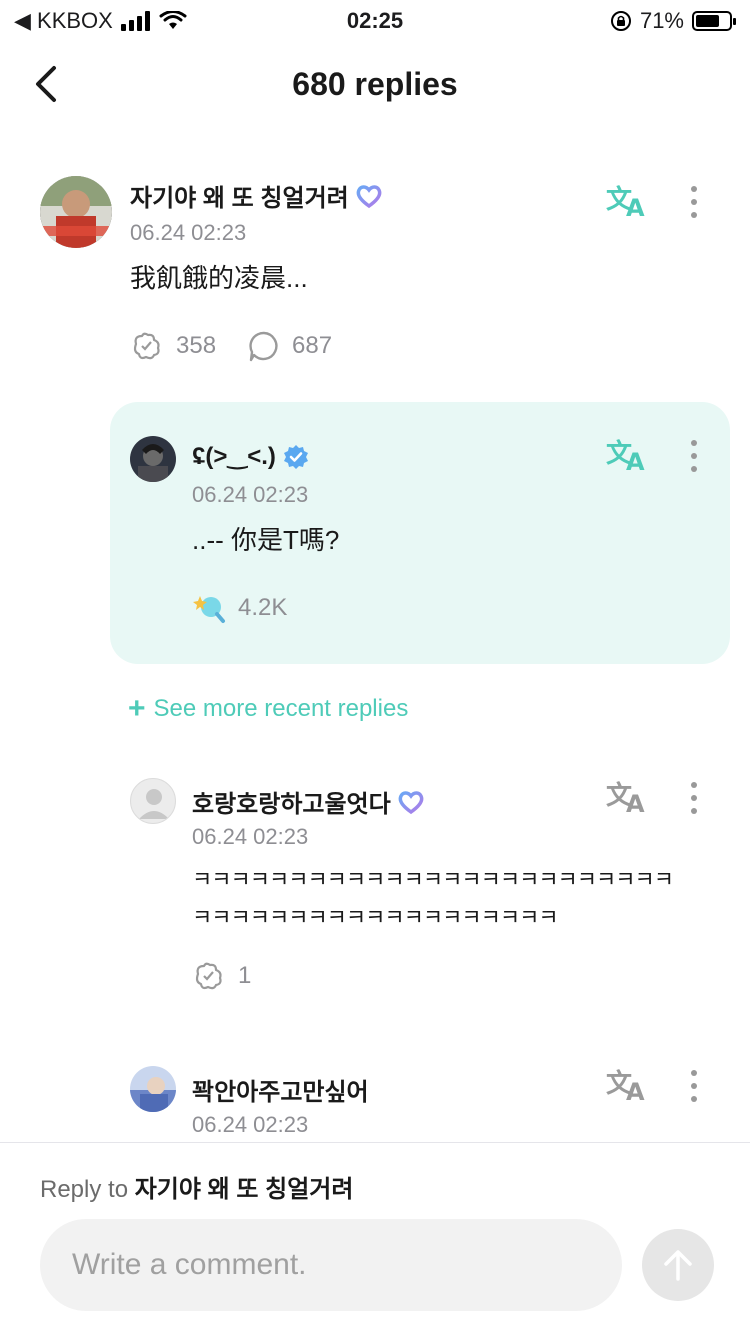 This screenshot has height=1334, width=750. I want to click on arrow-up-icon, so click(678, 1265).